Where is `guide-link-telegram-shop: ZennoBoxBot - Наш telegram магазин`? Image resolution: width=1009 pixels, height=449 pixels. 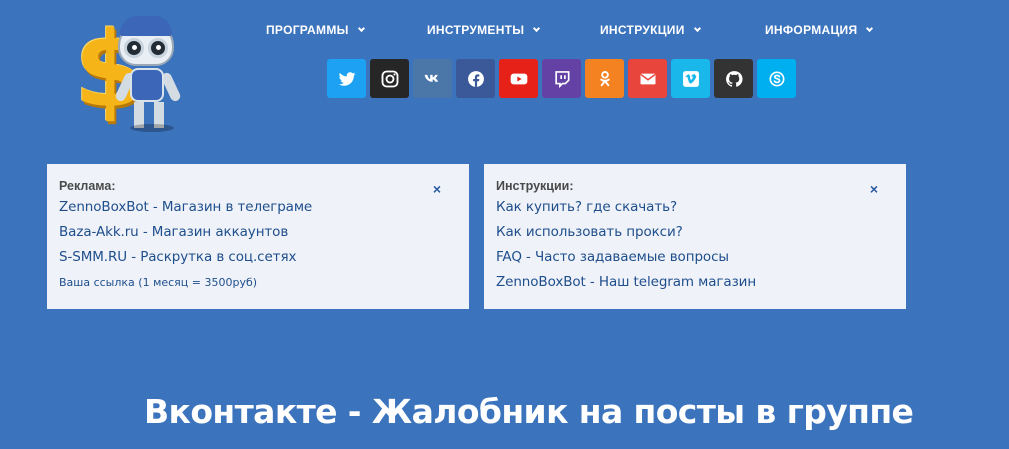 guide-link-telegram-shop: ZennoBoxBot - Наш telegram магазин is located at coordinates (695, 282).